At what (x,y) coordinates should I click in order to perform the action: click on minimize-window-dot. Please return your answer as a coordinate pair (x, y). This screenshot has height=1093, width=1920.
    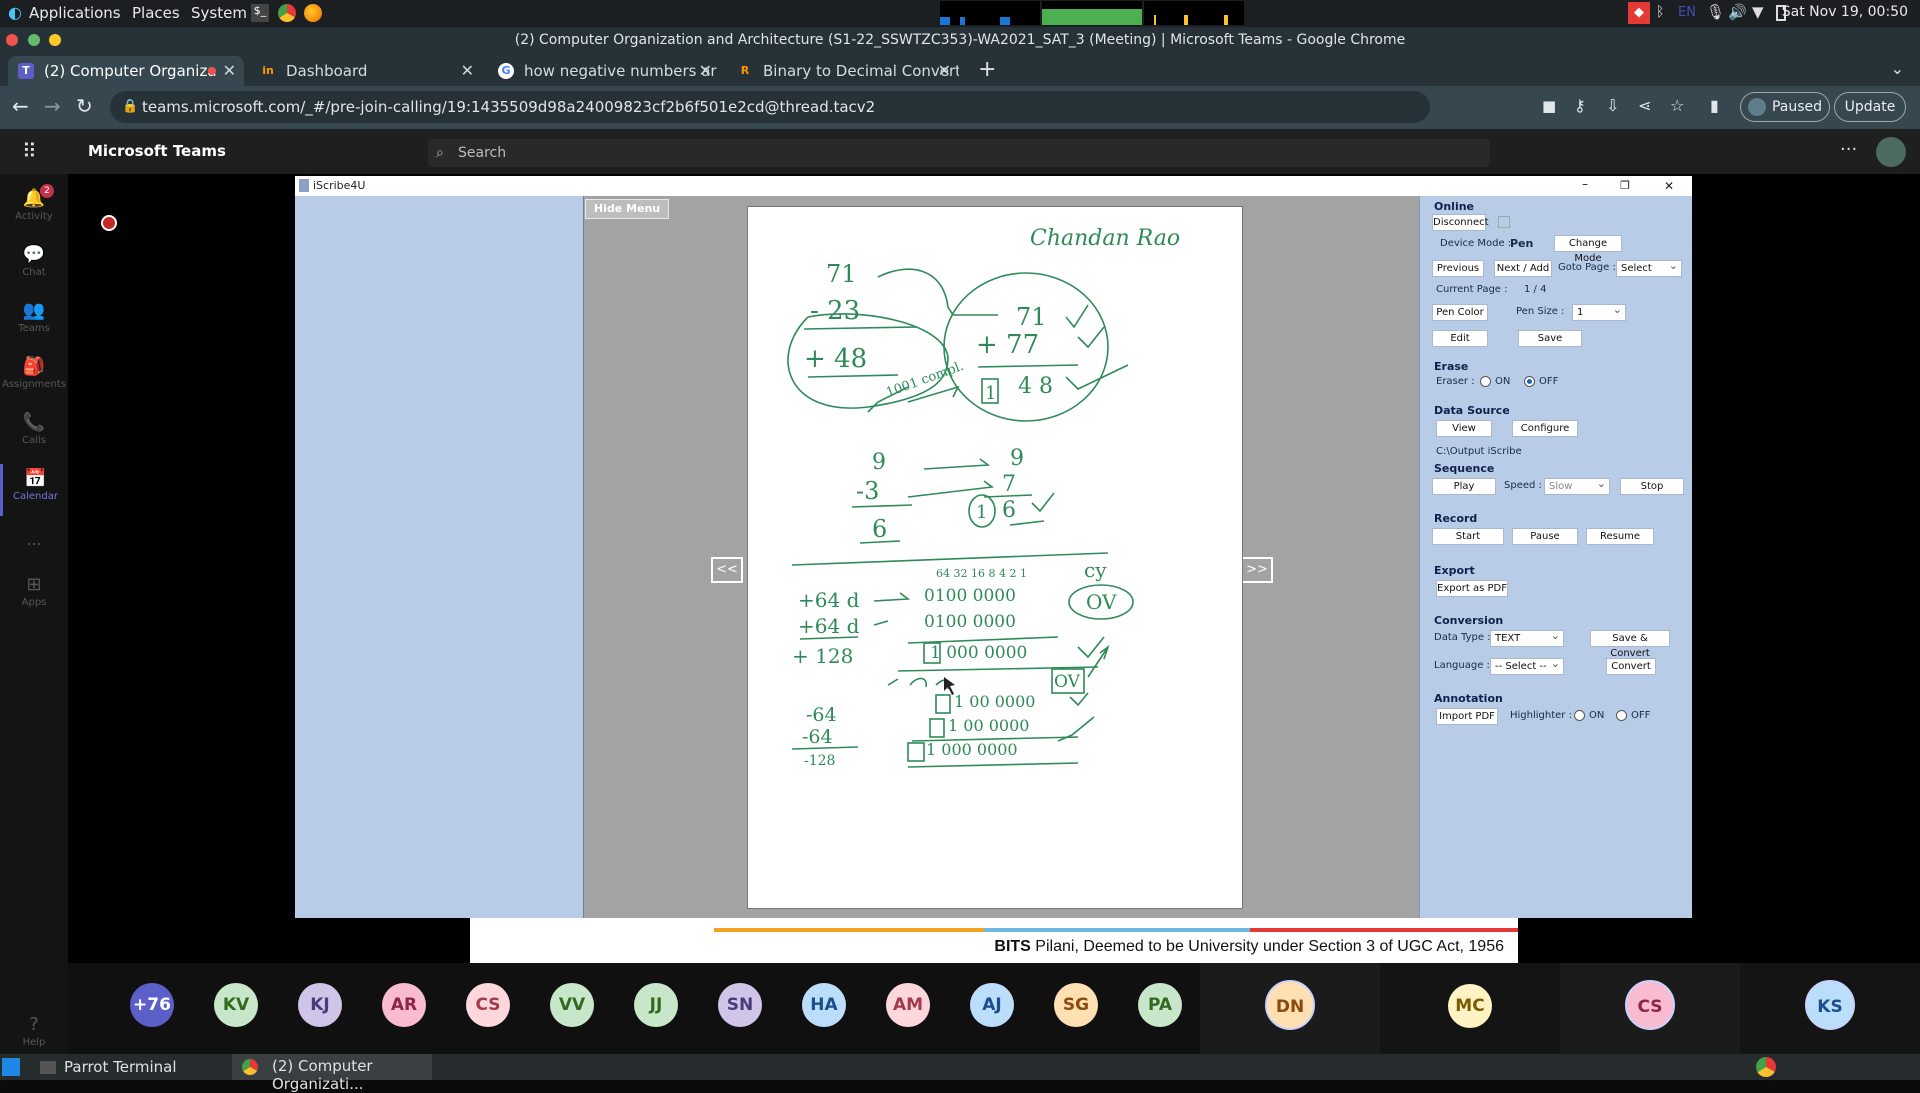
    Looking at the image, I should click on (55, 40).